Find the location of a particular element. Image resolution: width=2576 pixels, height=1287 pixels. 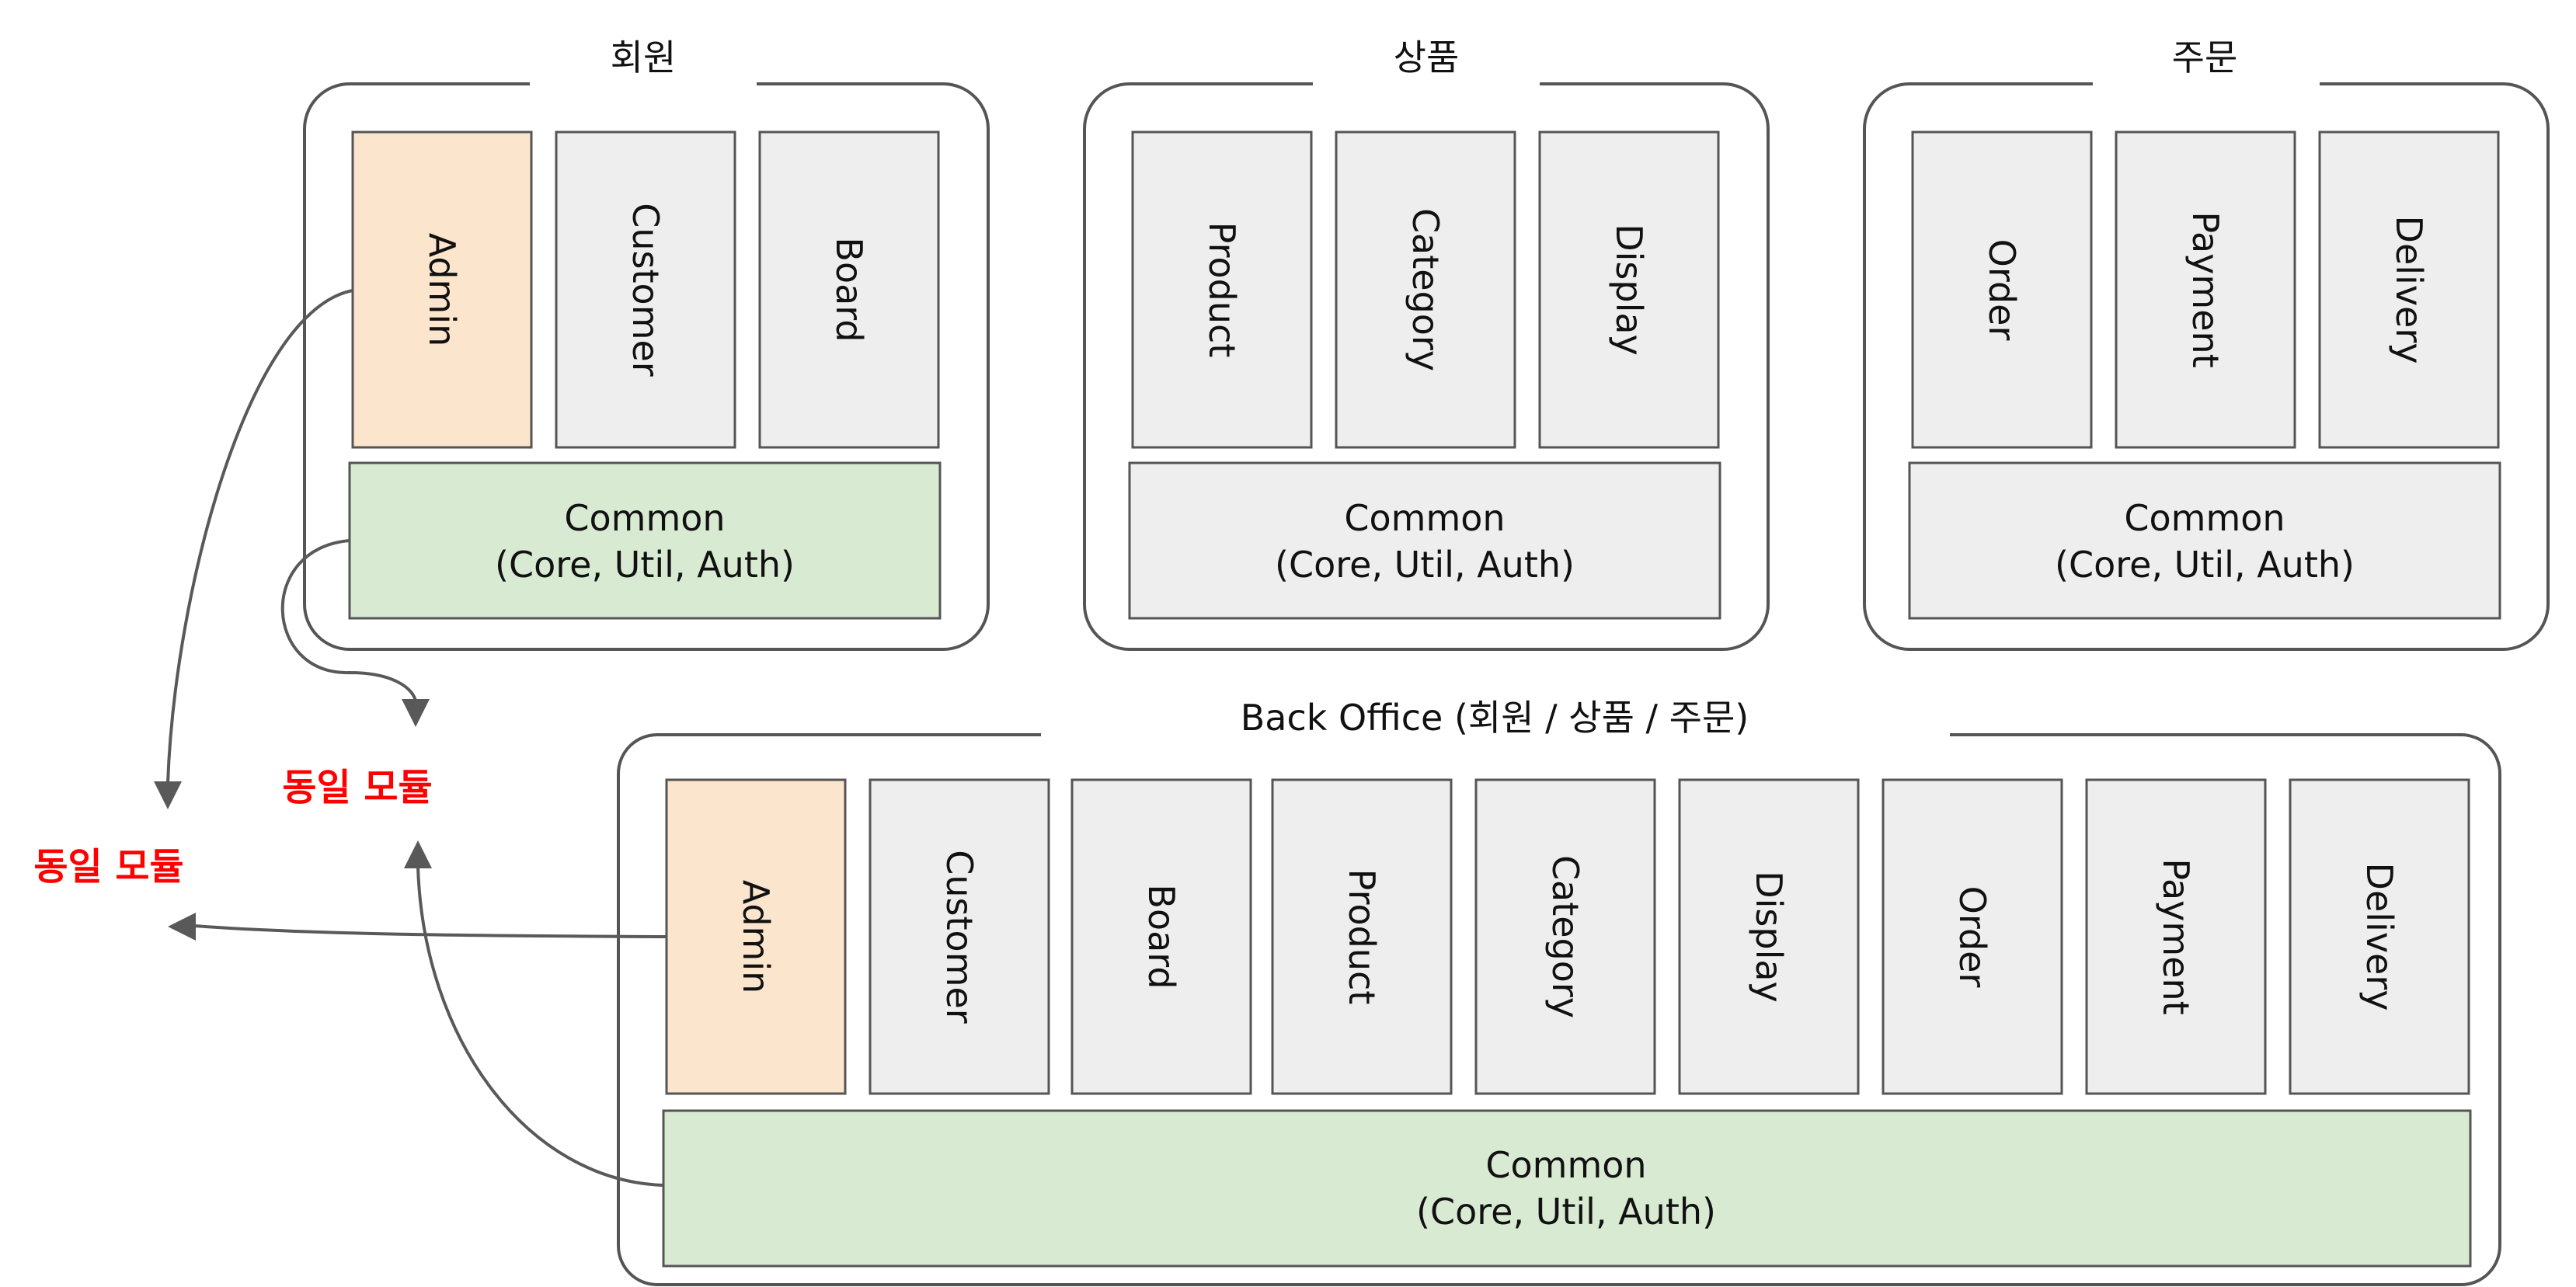

module-bo-customer-label: Customer is located at coordinates (959, 937).